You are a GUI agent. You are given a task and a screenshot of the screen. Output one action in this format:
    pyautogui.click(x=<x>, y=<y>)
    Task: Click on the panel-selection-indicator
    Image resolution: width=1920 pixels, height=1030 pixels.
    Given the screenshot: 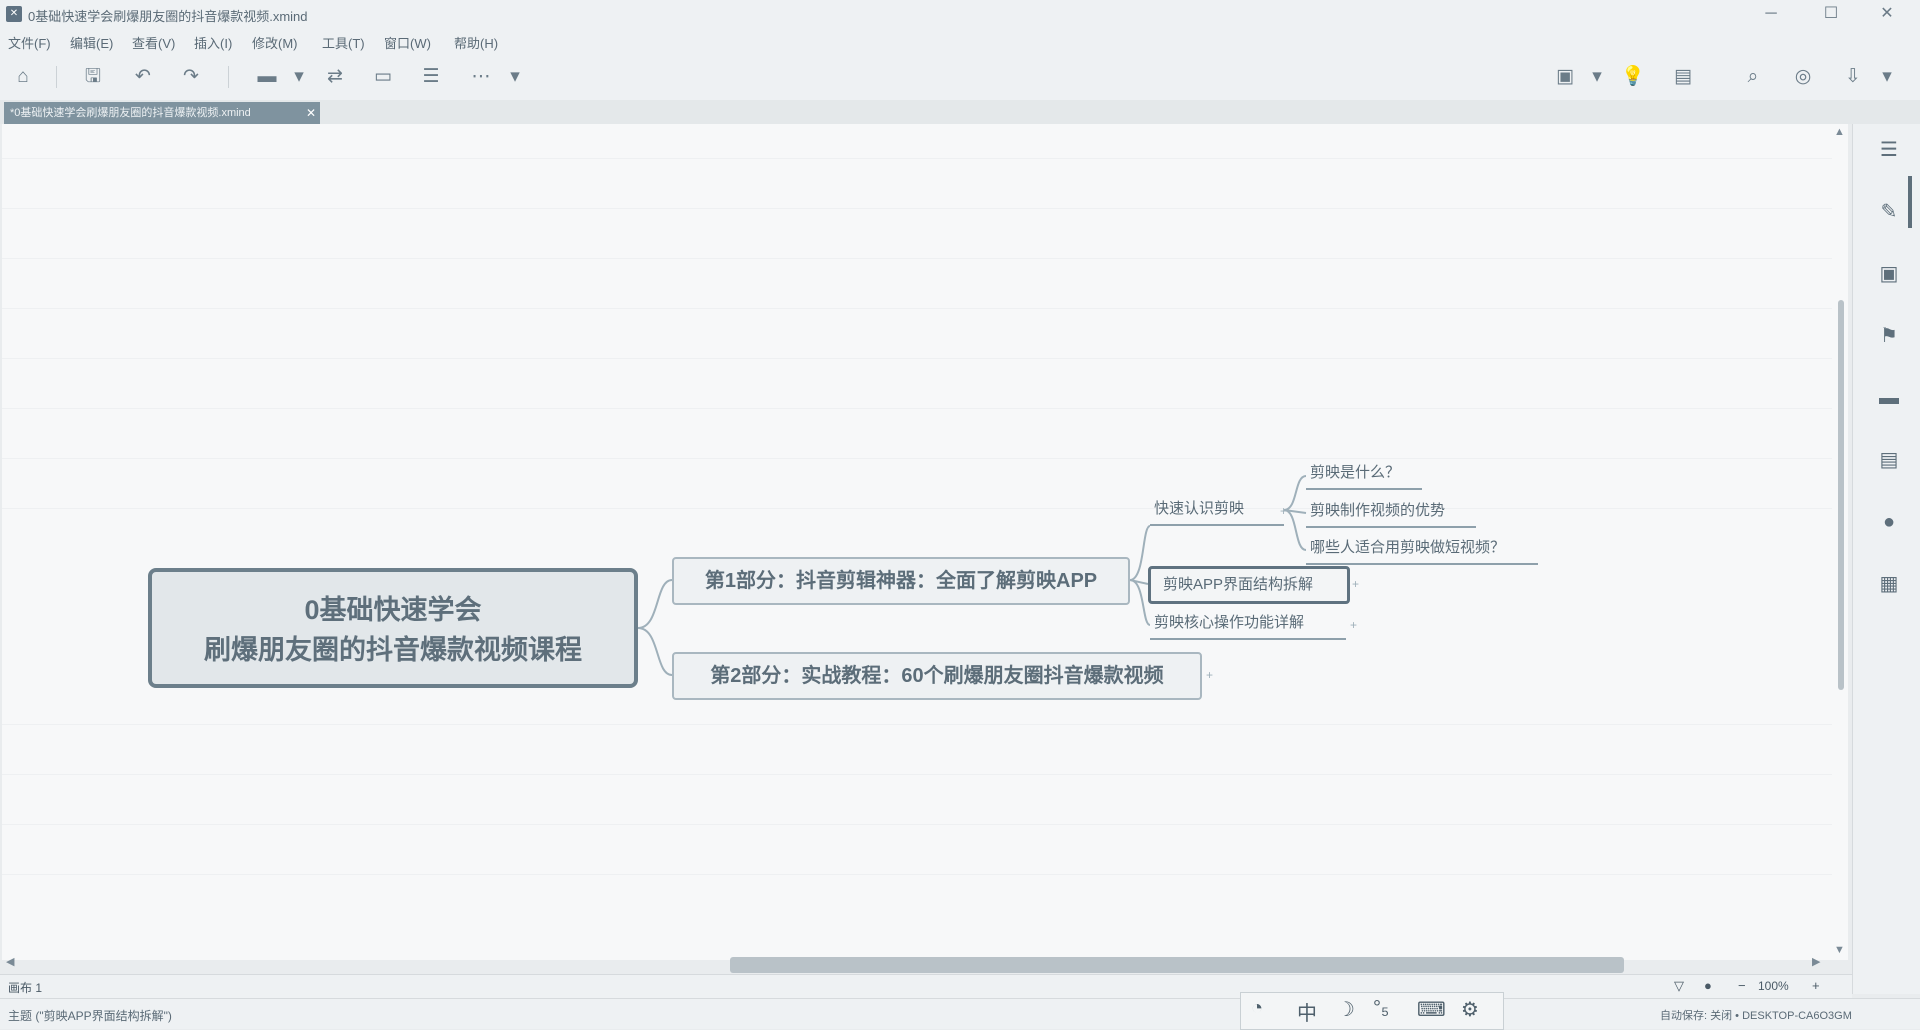 What is the action you would take?
    pyautogui.click(x=1910, y=202)
    